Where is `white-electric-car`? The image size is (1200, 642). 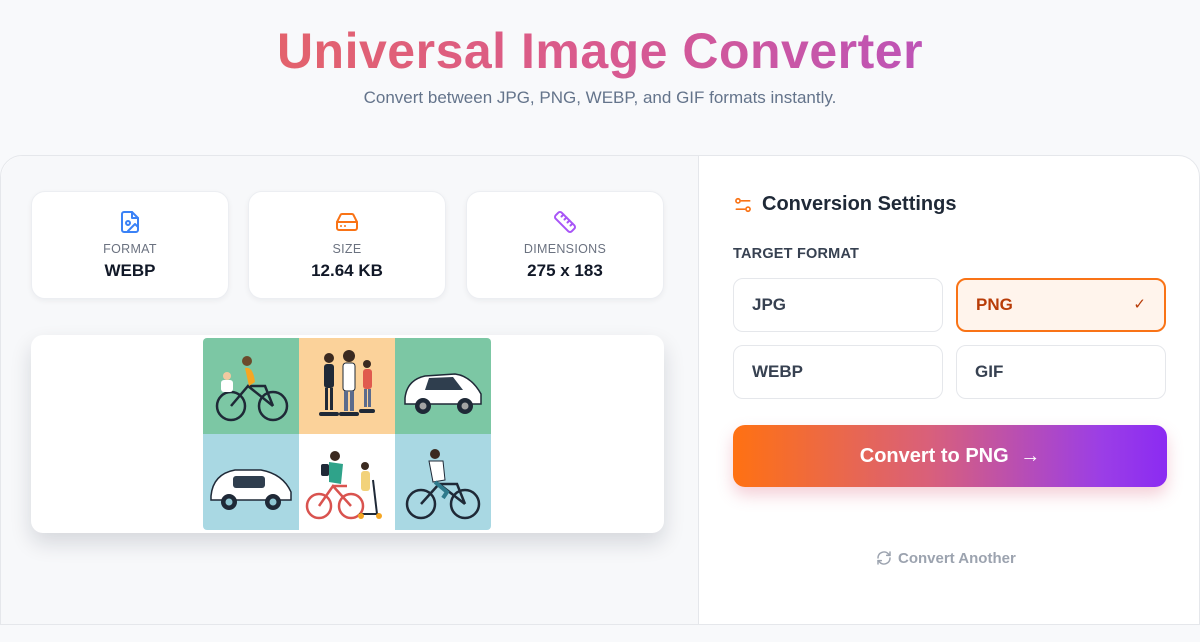
white-electric-car is located at coordinates (443, 386).